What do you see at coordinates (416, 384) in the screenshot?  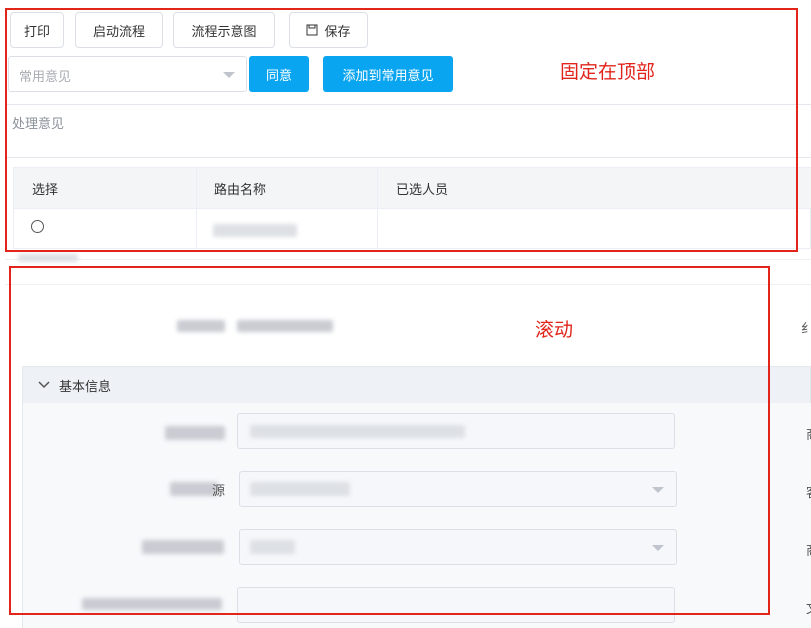 I see `basic-info-panel-header: 基本信息` at bounding box center [416, 384].